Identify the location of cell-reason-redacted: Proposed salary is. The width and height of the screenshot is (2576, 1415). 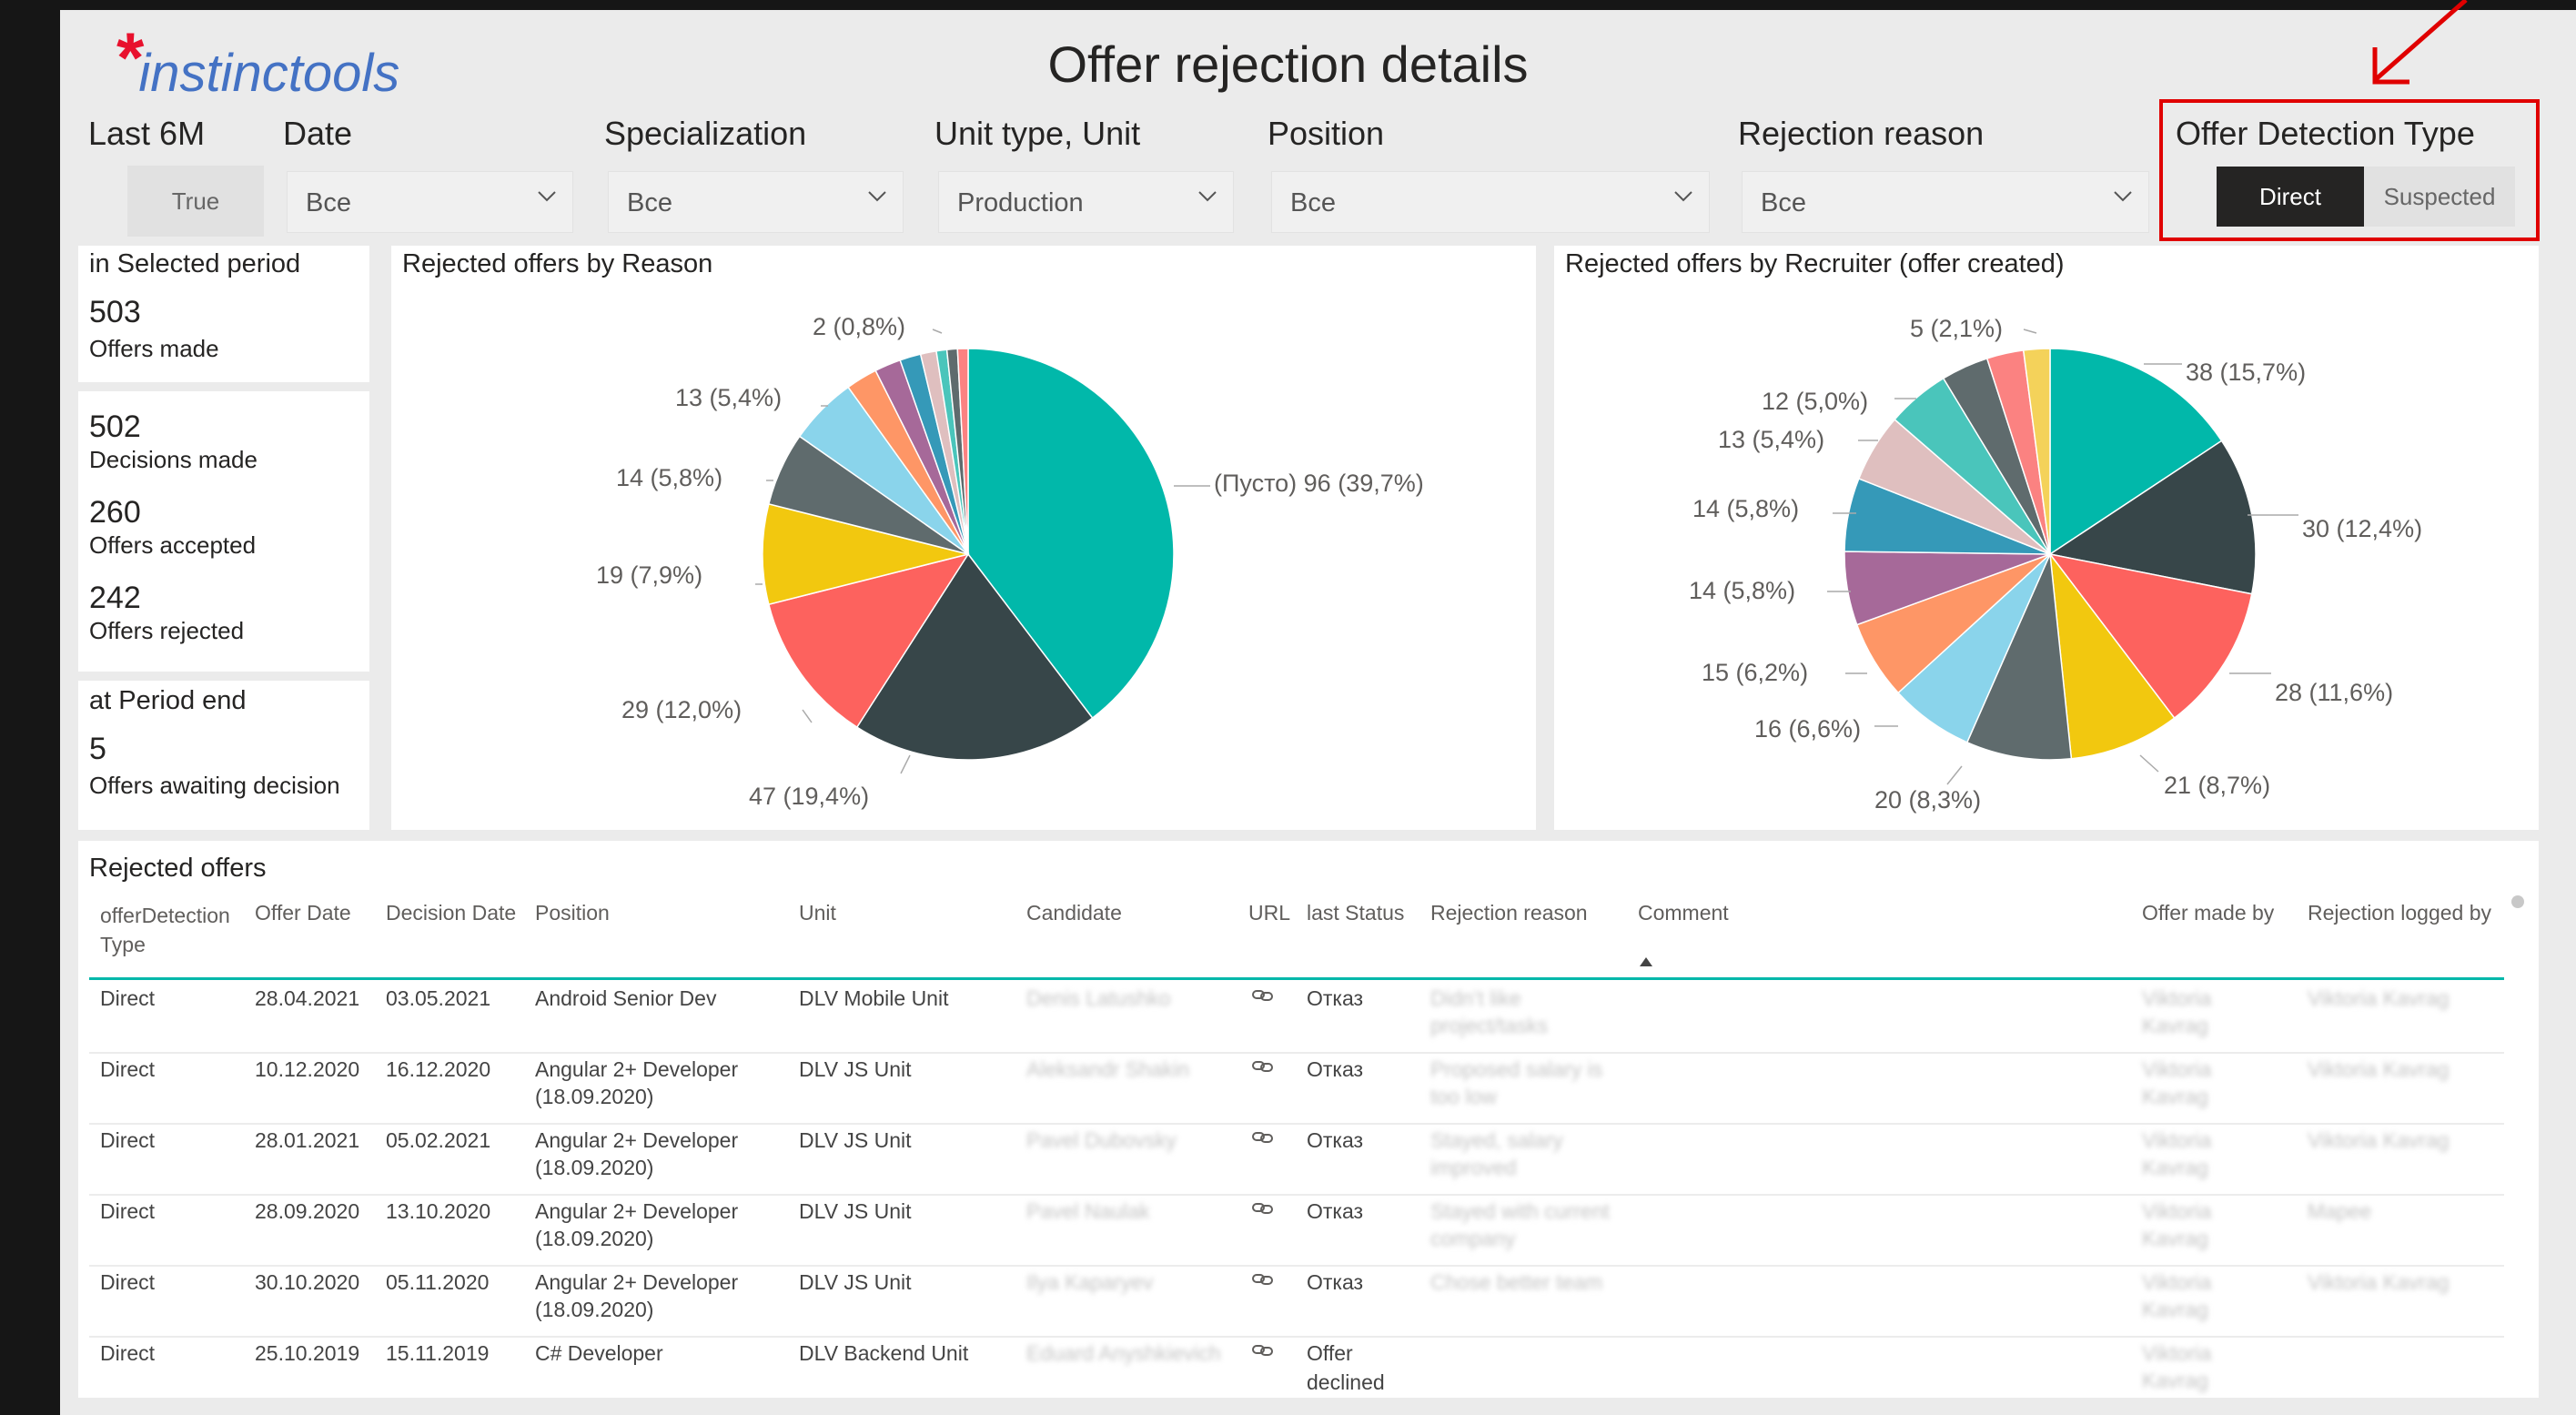
(1516, 1069).